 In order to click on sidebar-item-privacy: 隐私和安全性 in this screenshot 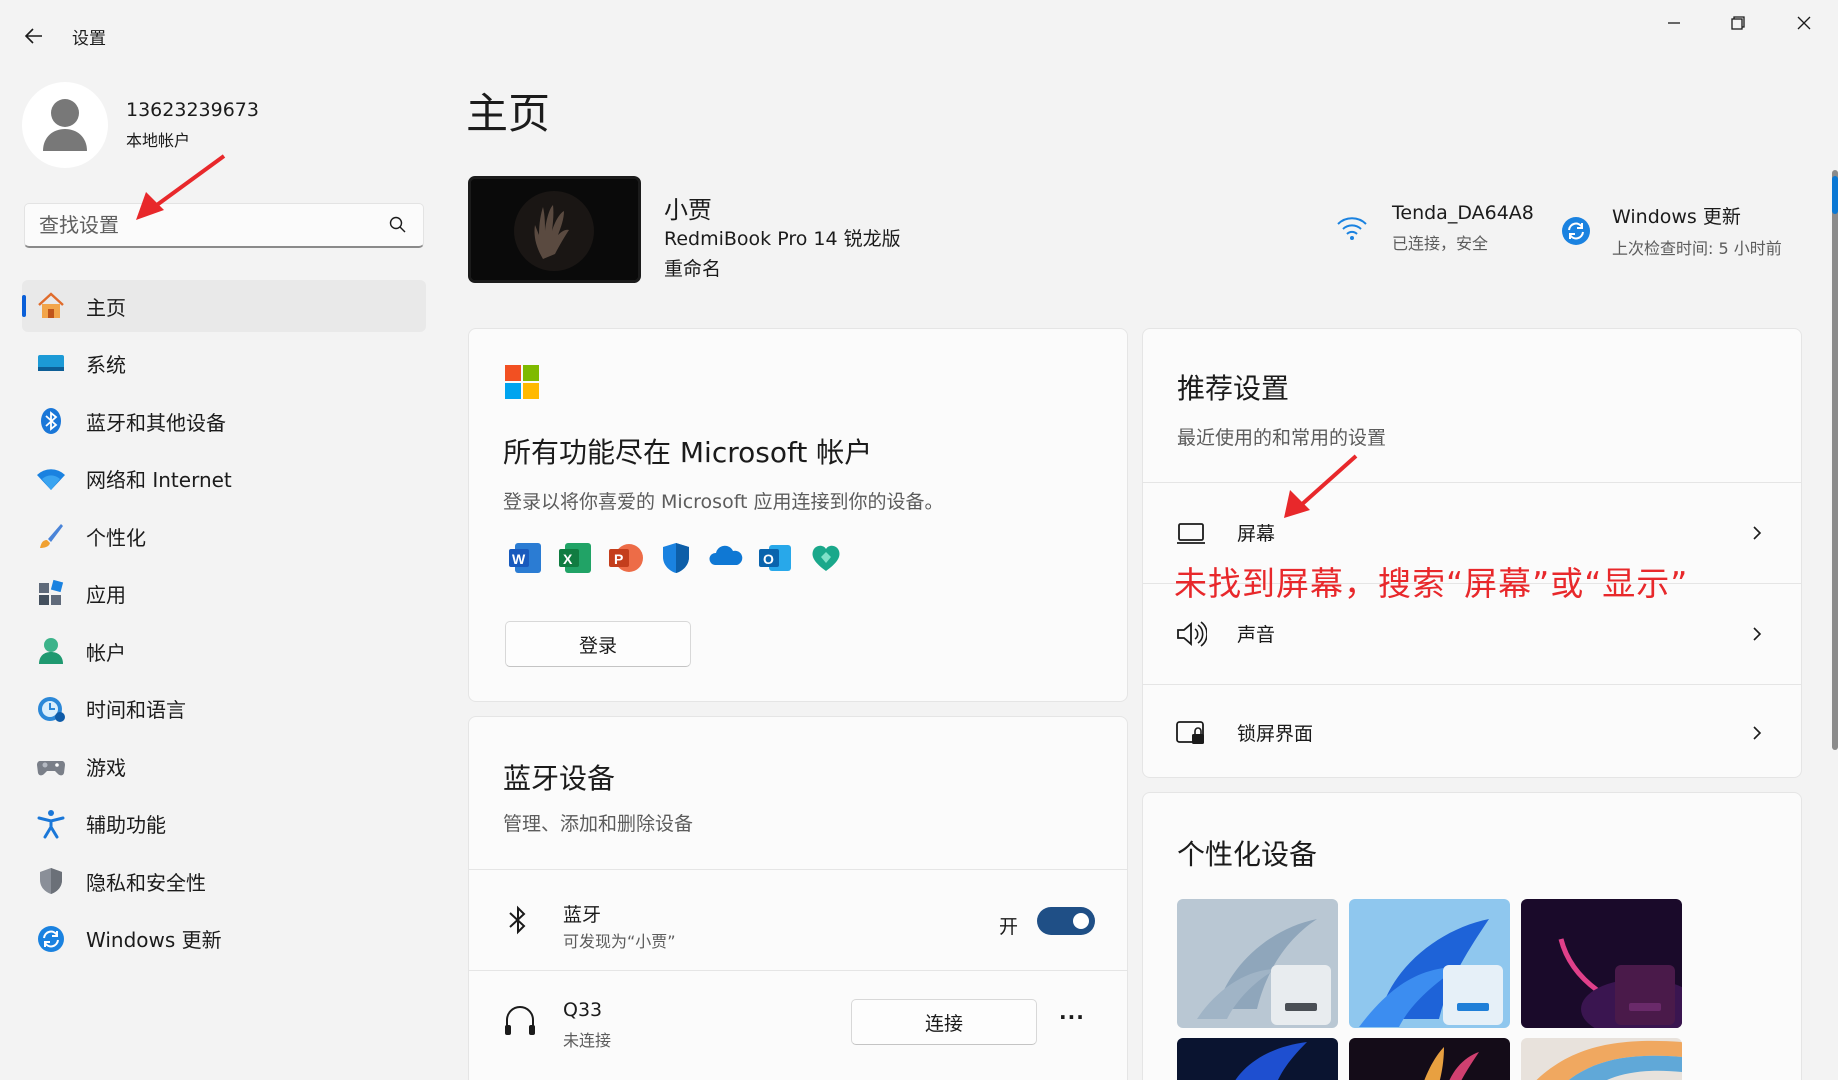, I will do `click(224, 881)`.